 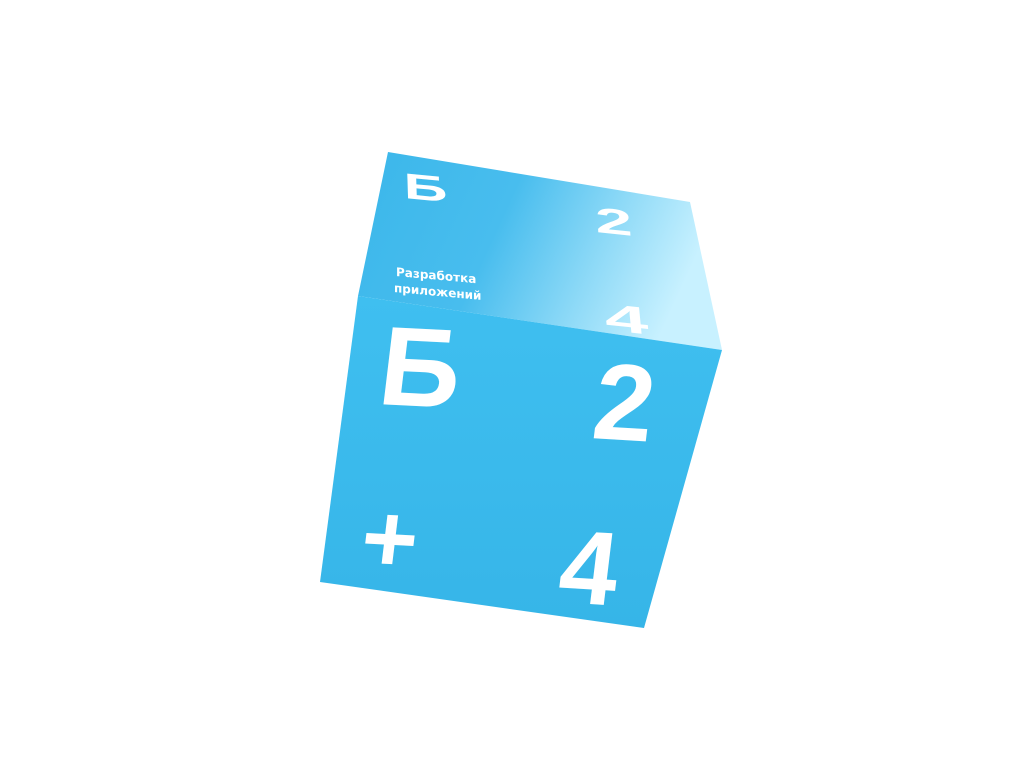 I want to click on front-glyph-b: Б, so click(x=421, y=366).